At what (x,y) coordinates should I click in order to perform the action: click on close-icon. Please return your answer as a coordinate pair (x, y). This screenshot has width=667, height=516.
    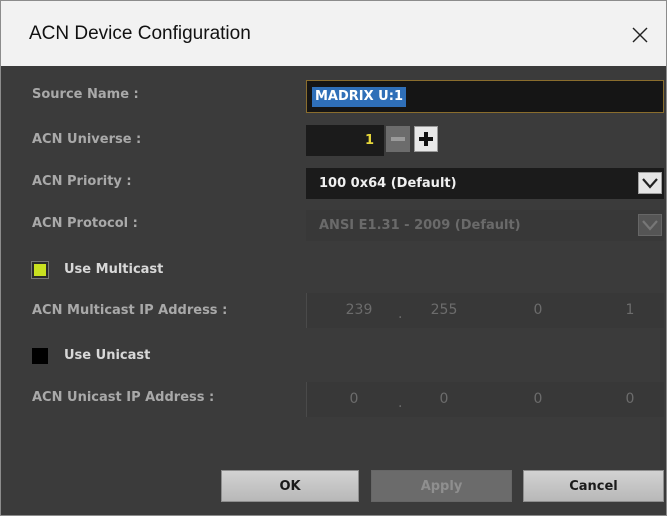
    Looking at the image, I should click on (640, 35).